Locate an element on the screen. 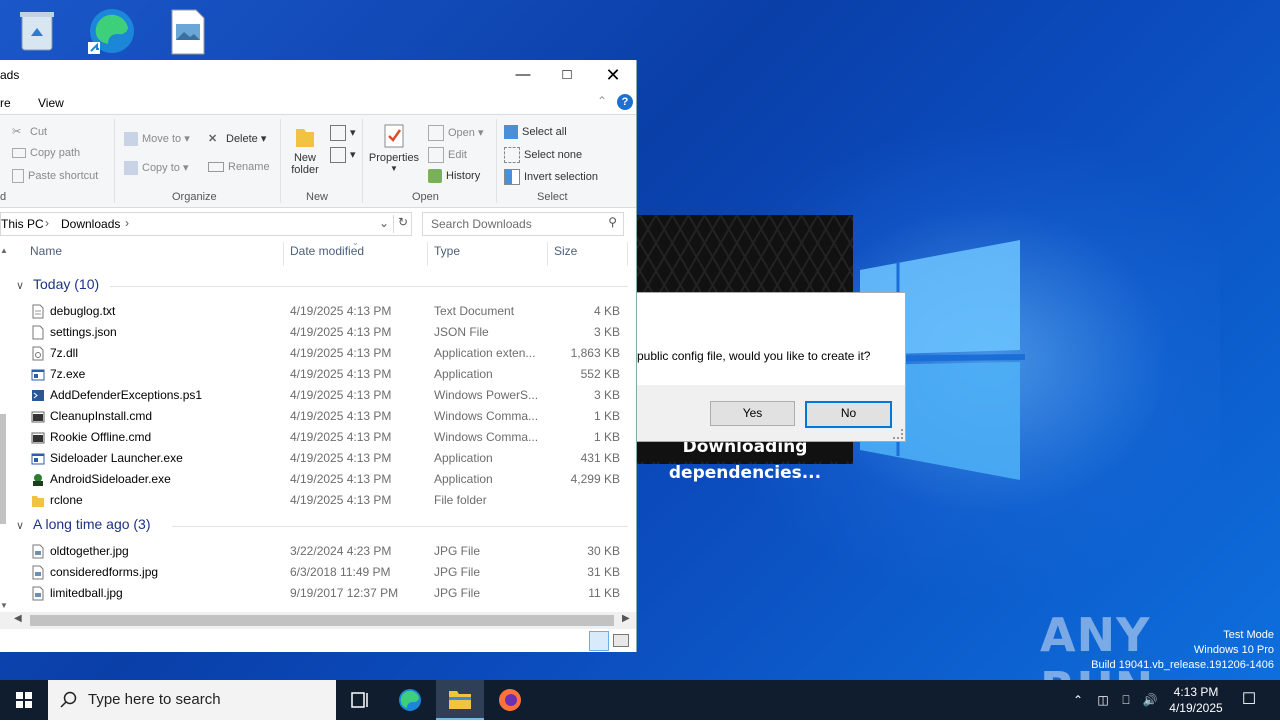  recycle-bin-icon is located at coordinates (37, 31).